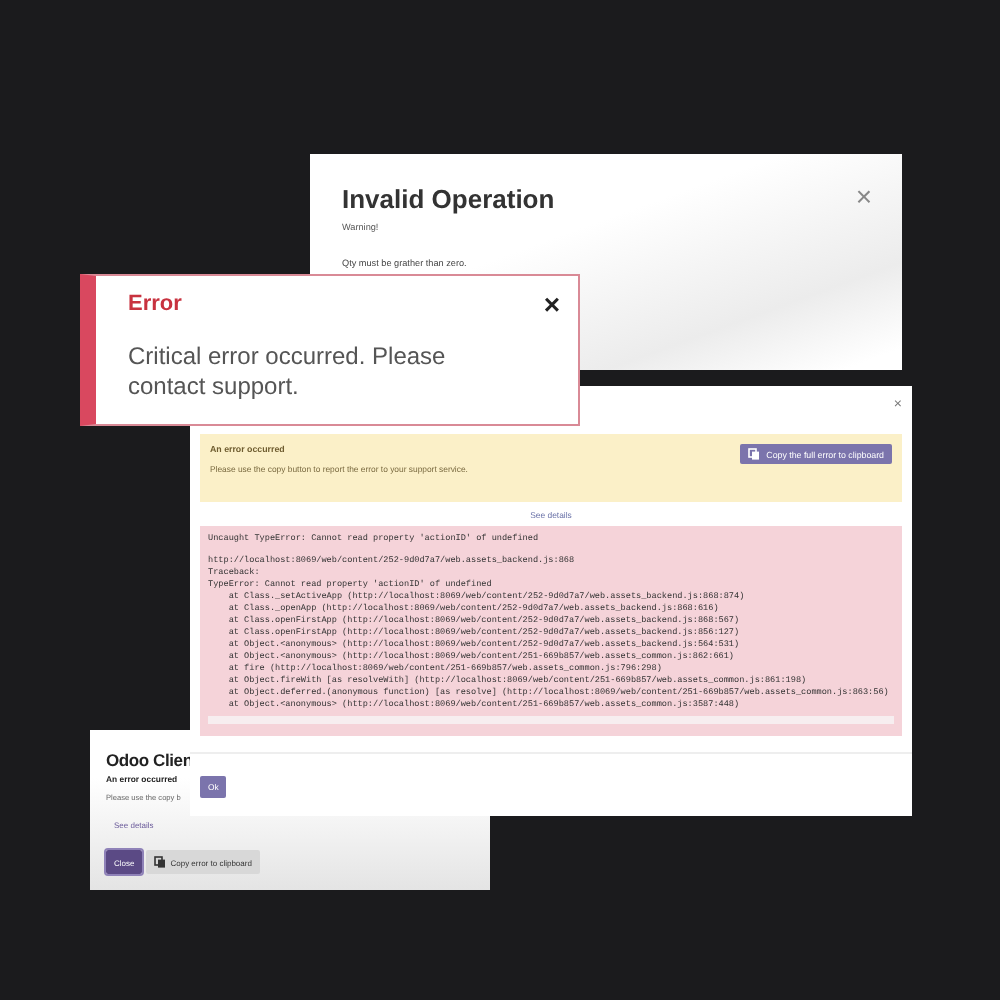 This screenshot has height=1000, width=1000. What do you see at coordinates (155, 304) in the screenshot?
I see `toast-title: Error` at bounding box center [155, 304].